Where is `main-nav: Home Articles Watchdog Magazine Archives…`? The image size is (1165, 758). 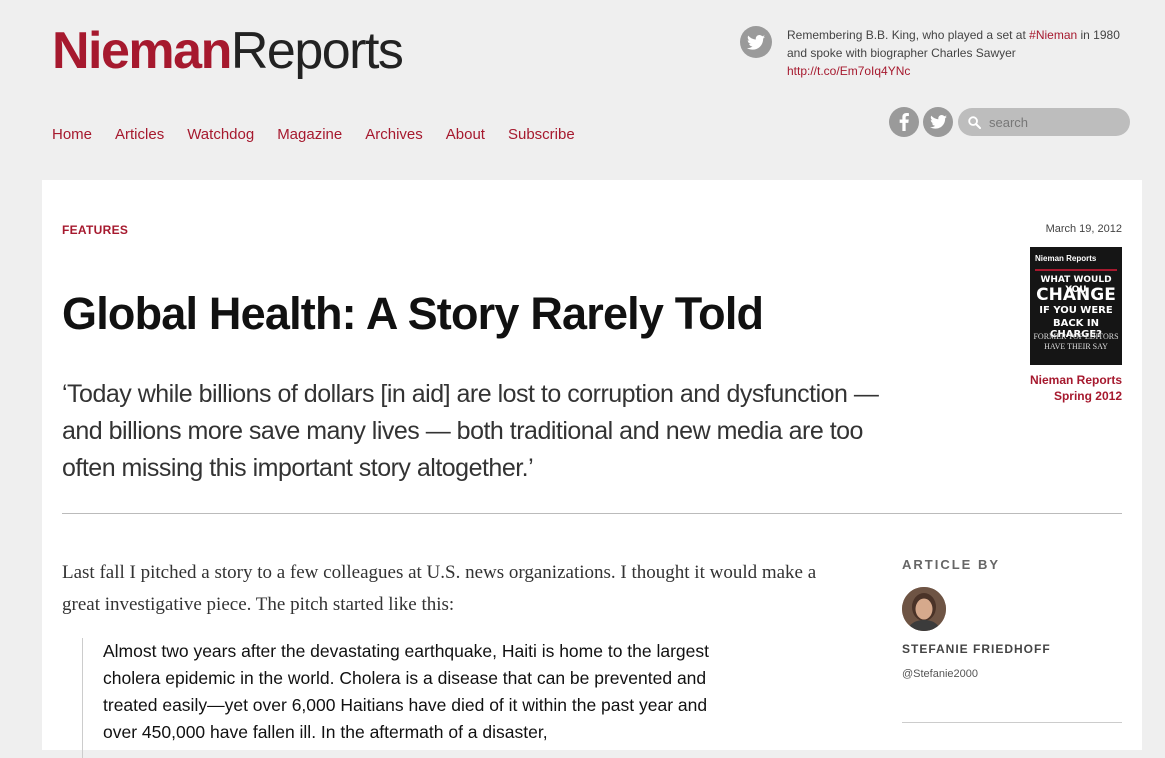
main-nav: Home Articles Watchdog Magazine Archives… is located at coordinates (325, 134).